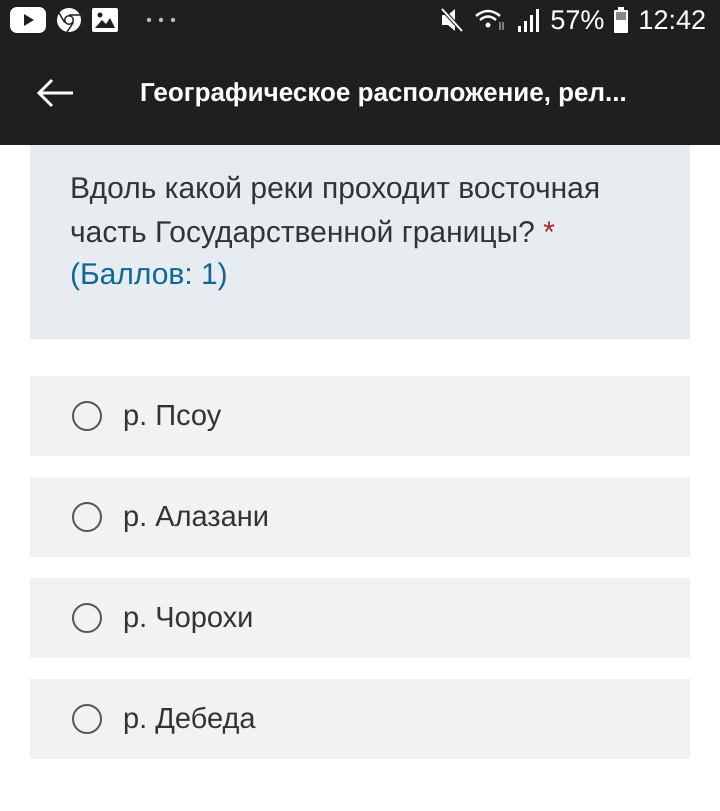  Describe the element at coordinates (149, 275) in the screenshot. I see `points-label: (Баллов: 1)` at that location.